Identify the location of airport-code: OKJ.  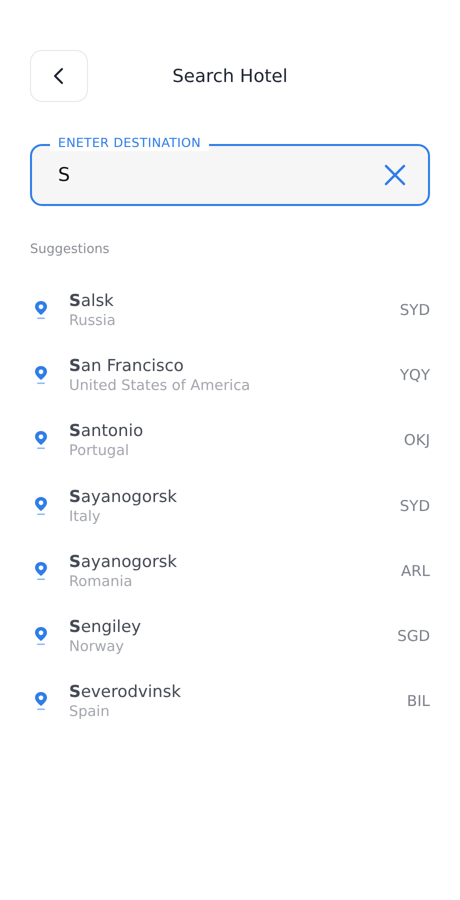
(417, 440).